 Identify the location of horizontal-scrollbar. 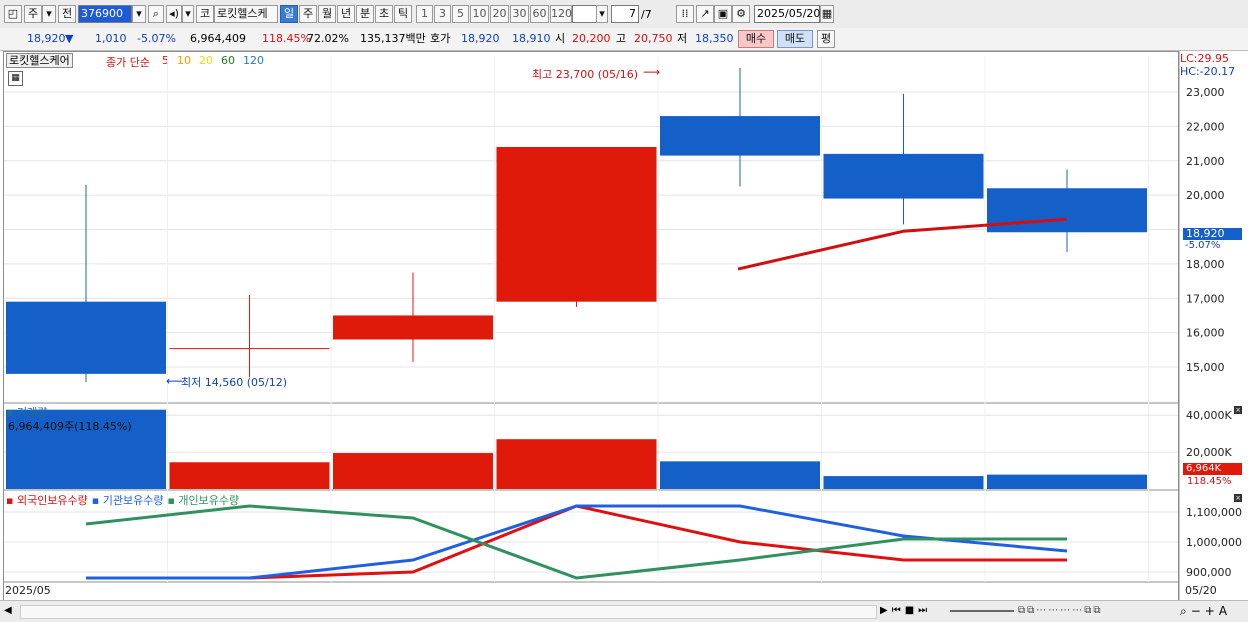
(448, 612).